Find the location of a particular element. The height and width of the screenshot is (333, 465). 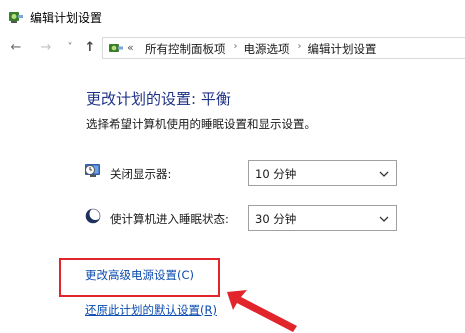

breadcrumb-all-control-panel-items: 所有控制面板项 is located at coordinates (185, 49).